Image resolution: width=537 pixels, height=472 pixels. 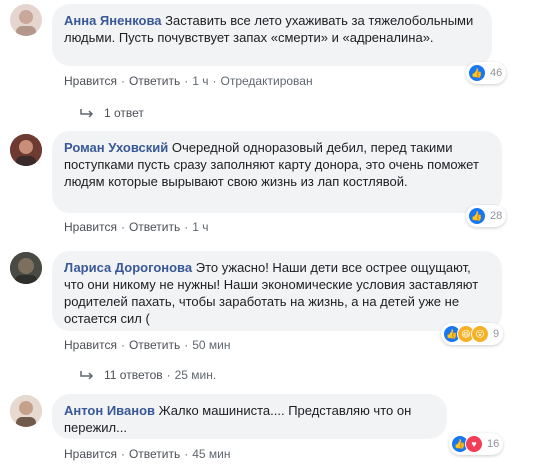 I want to click on timestamp: 50 мин, so click(x=211, y=345).